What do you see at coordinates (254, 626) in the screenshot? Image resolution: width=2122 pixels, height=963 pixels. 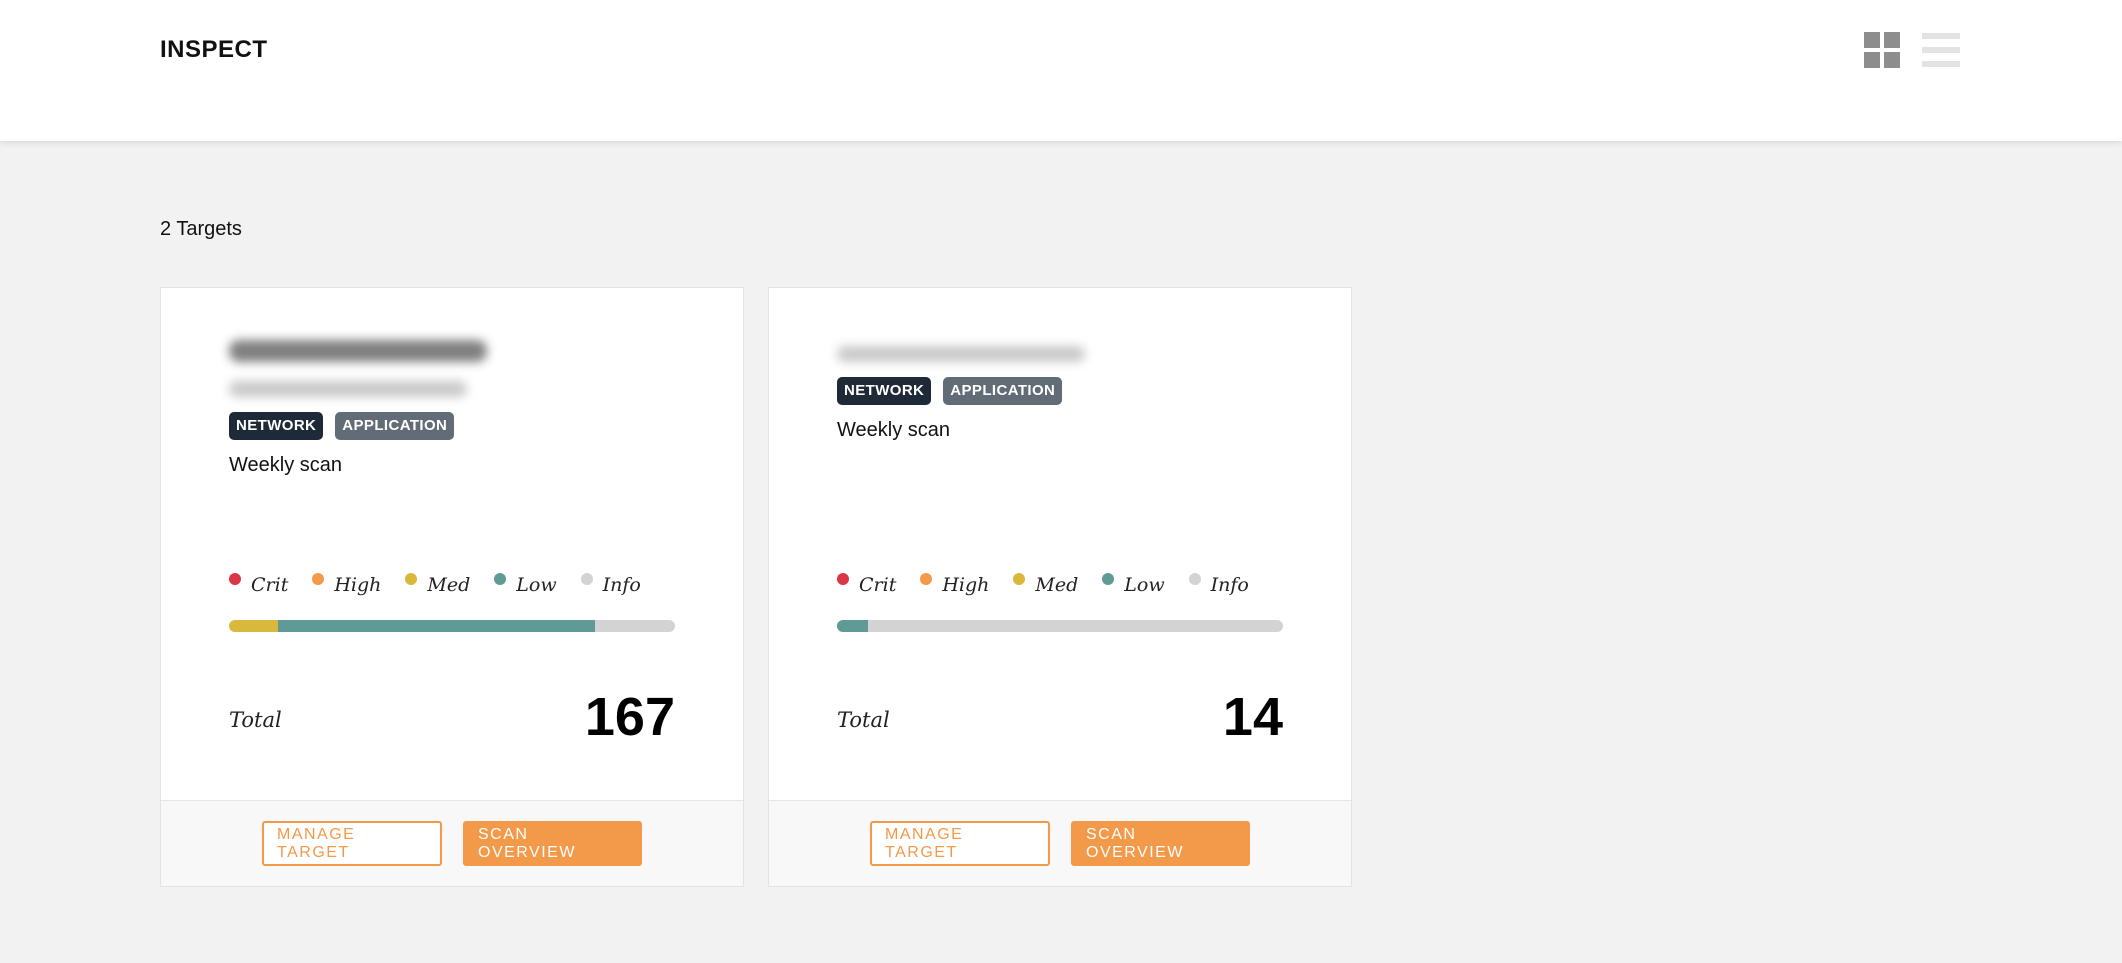 I see `severity-segment-med` at bounding box center [254, 626].